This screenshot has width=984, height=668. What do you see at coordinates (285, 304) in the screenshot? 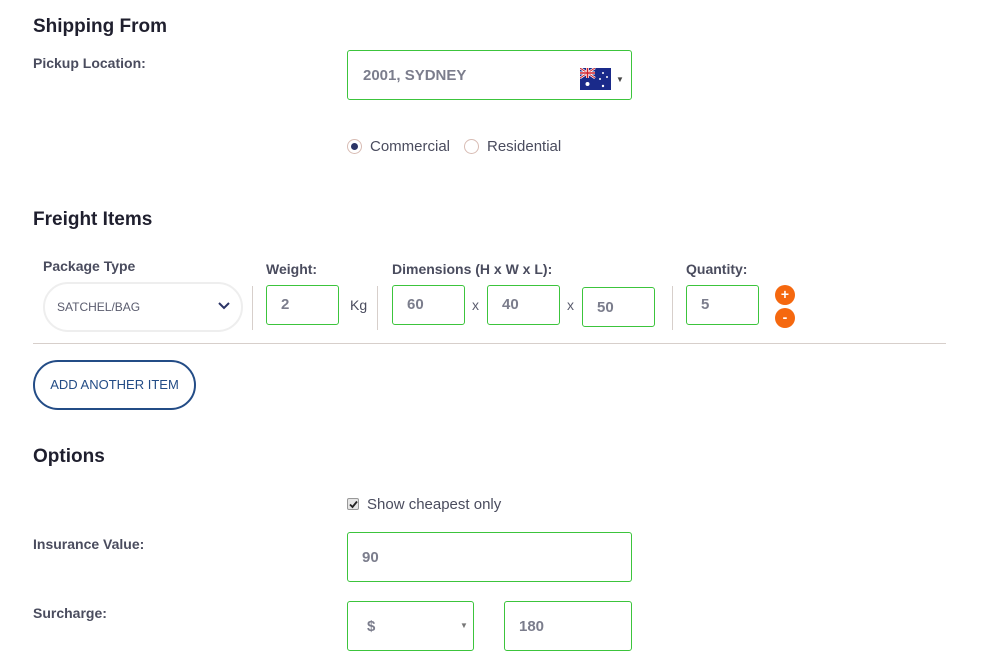
I see `weight-value: 2` at bounding box center [285, 304].